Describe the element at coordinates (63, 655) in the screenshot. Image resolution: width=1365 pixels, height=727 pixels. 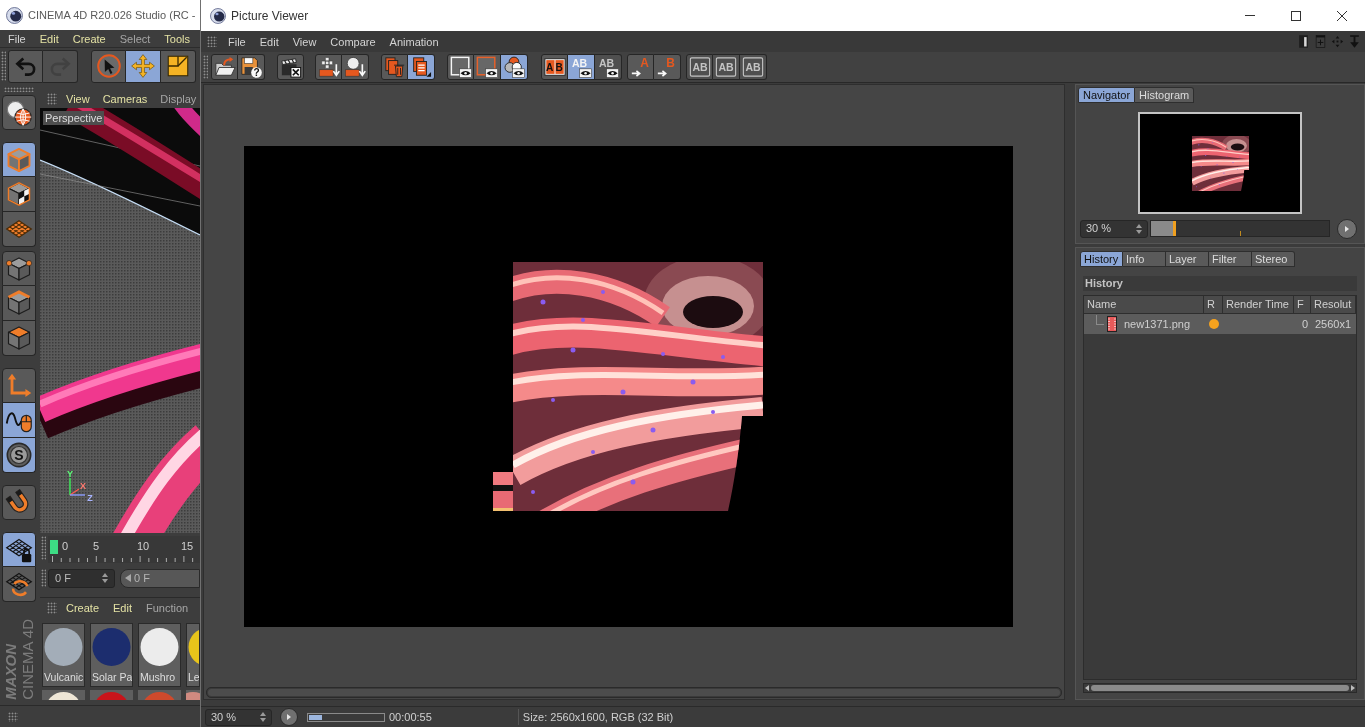
I see `material-tile: Vulcanic` at that location.